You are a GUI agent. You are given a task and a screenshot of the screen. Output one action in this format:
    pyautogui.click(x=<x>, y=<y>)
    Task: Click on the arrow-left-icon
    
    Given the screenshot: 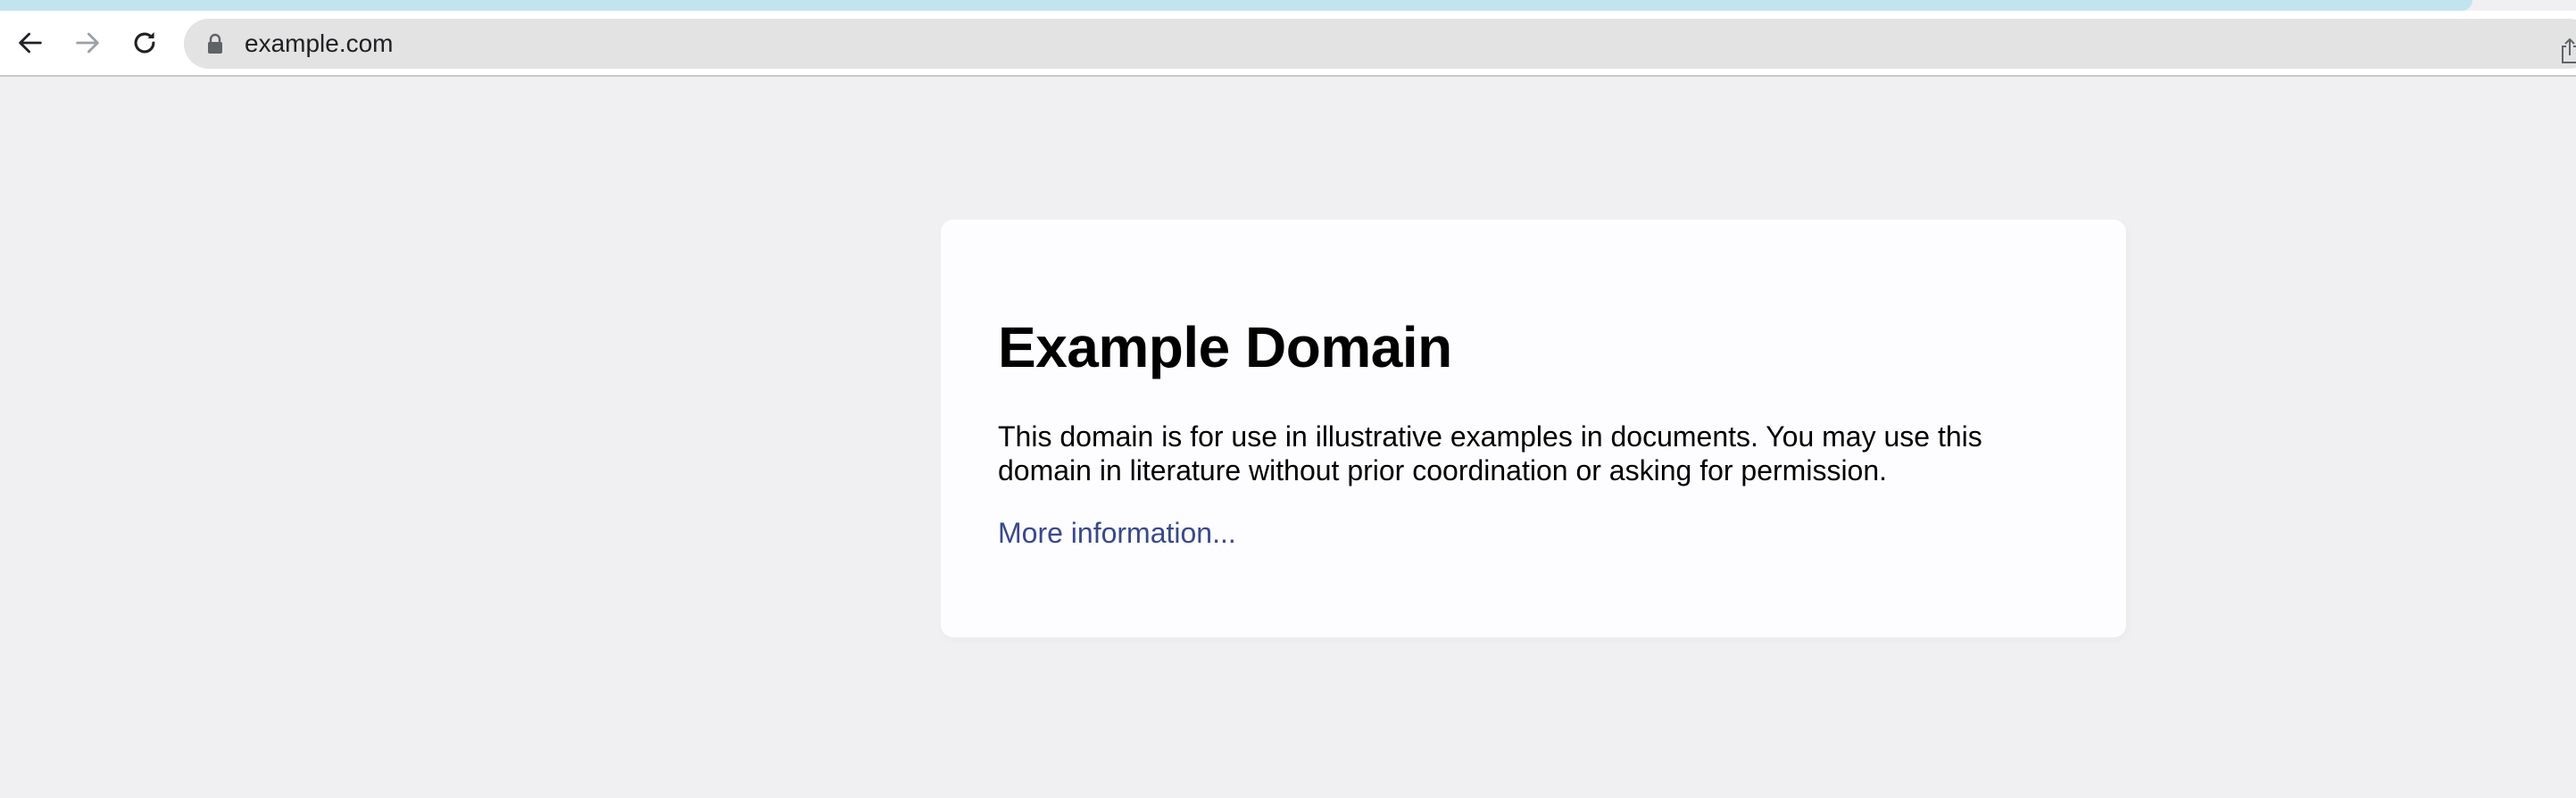 What is the action you would take?
    pyautogui.click(x=30, y=43)
    